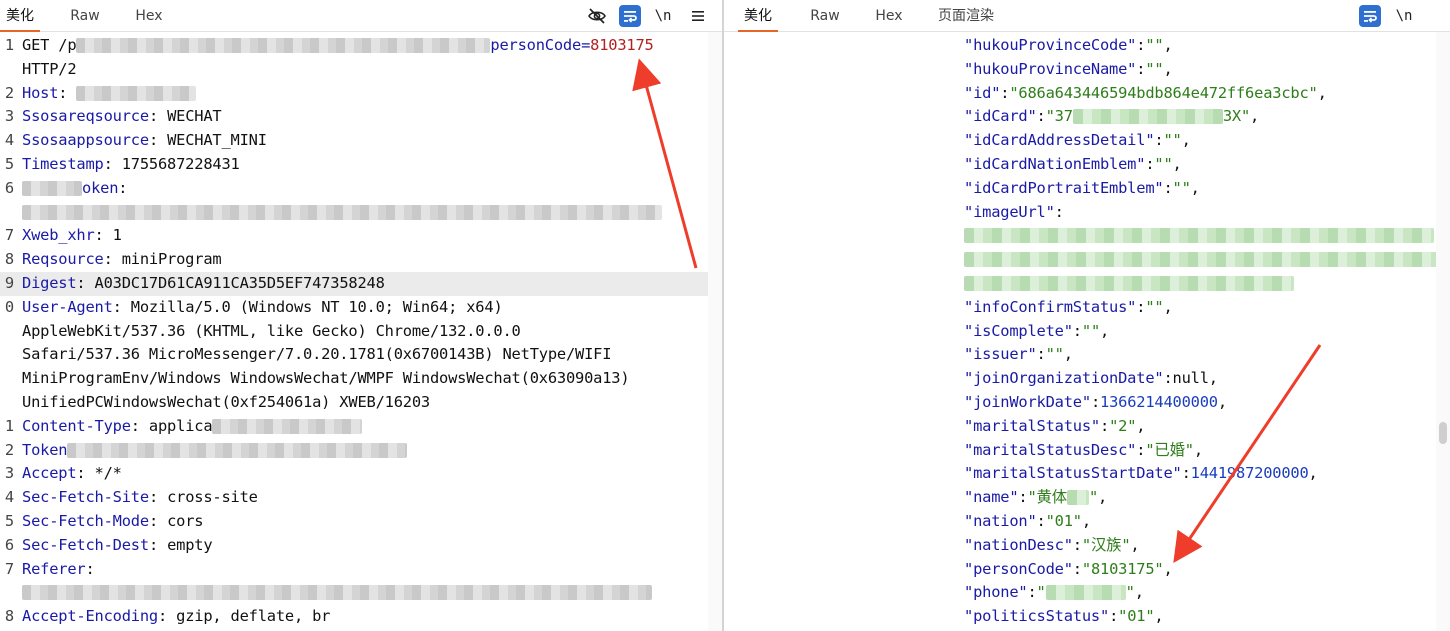  Describe the element at coordinates (1207, 355) in the screenshot. I see `line-text: "issuer":"",` at that location.